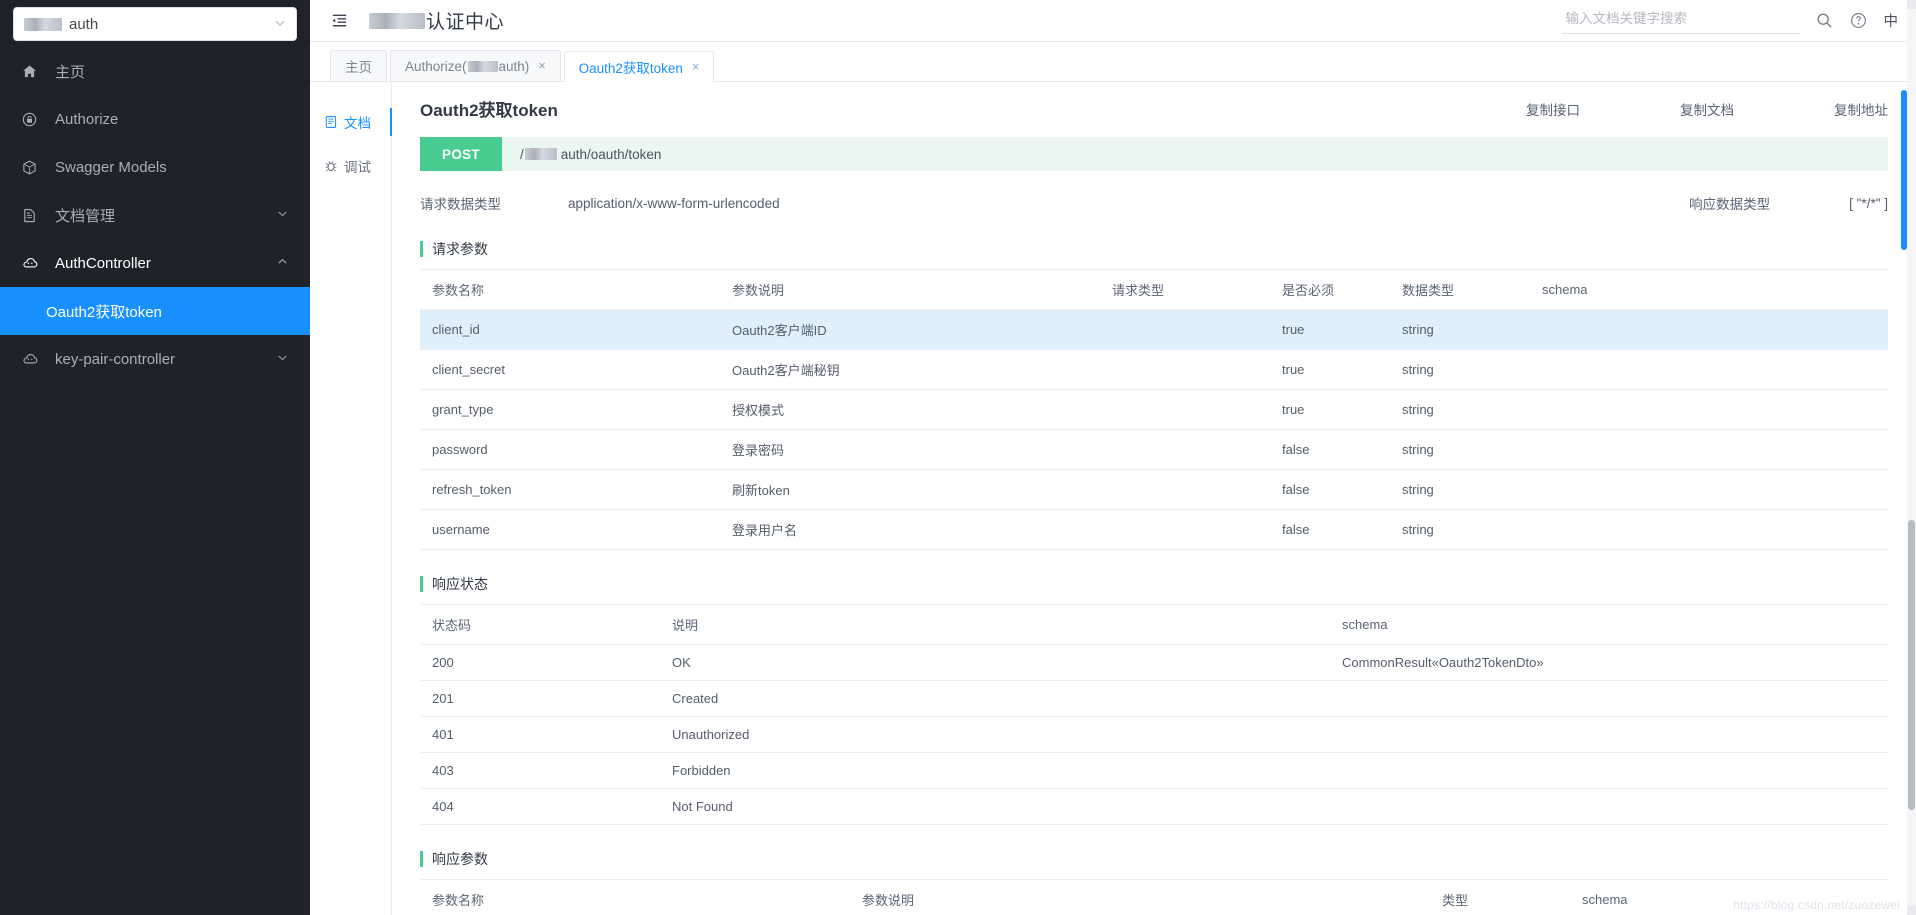 The width and height of the screenshot is (1916, 915). What do you see at coordinates (84, 24) in the screenshot?
I see `project-selector-label: auth` at bounding box center [84, 24].